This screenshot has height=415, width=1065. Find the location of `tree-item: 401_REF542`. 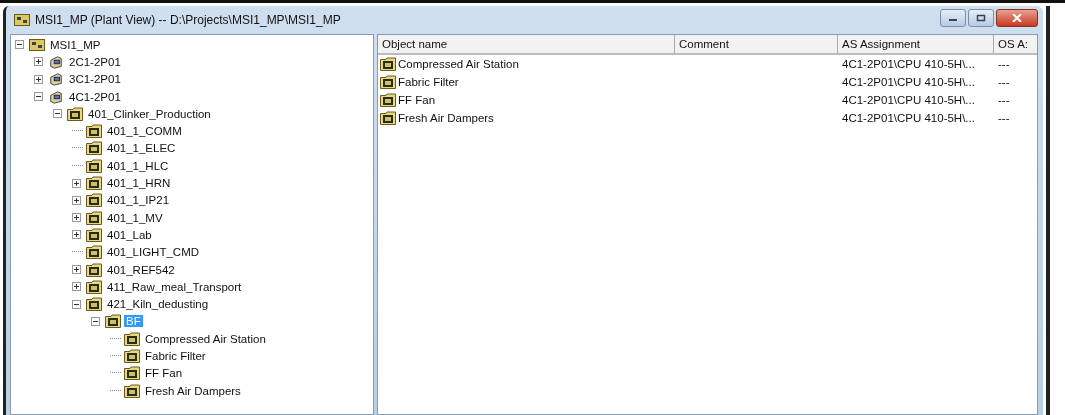

tree-item: 401_REF542 is located at coordinates (141, 269).